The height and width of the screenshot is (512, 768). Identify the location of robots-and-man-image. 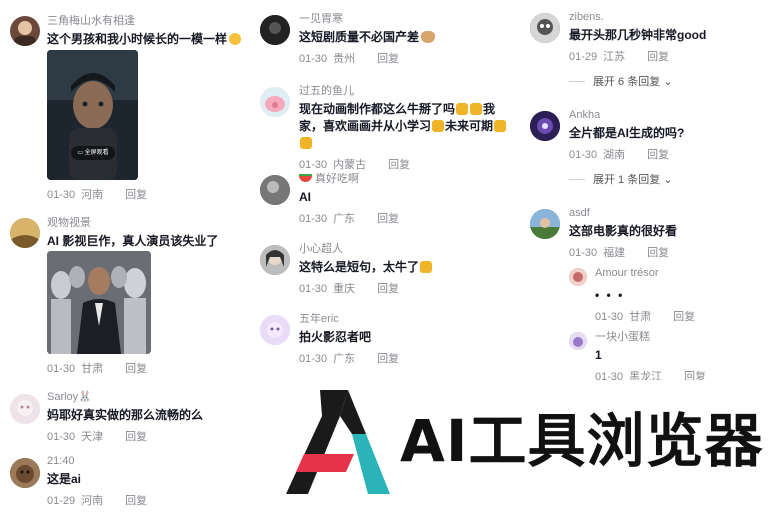
(99, 302).